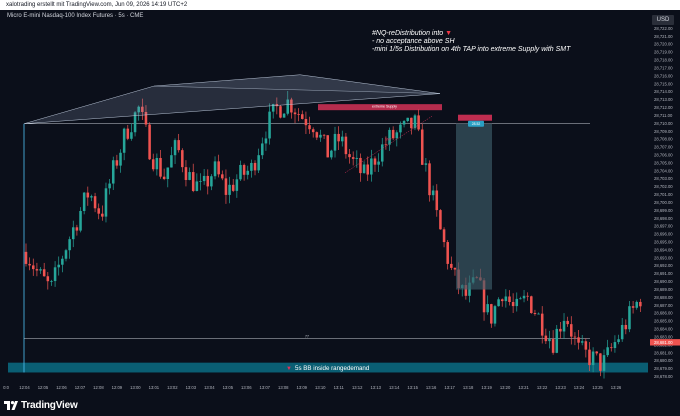 Image resolution: width=680 pixels, height=416 pixels. I want to click on y-tick-label: 28,710.00, so click(663, 123).